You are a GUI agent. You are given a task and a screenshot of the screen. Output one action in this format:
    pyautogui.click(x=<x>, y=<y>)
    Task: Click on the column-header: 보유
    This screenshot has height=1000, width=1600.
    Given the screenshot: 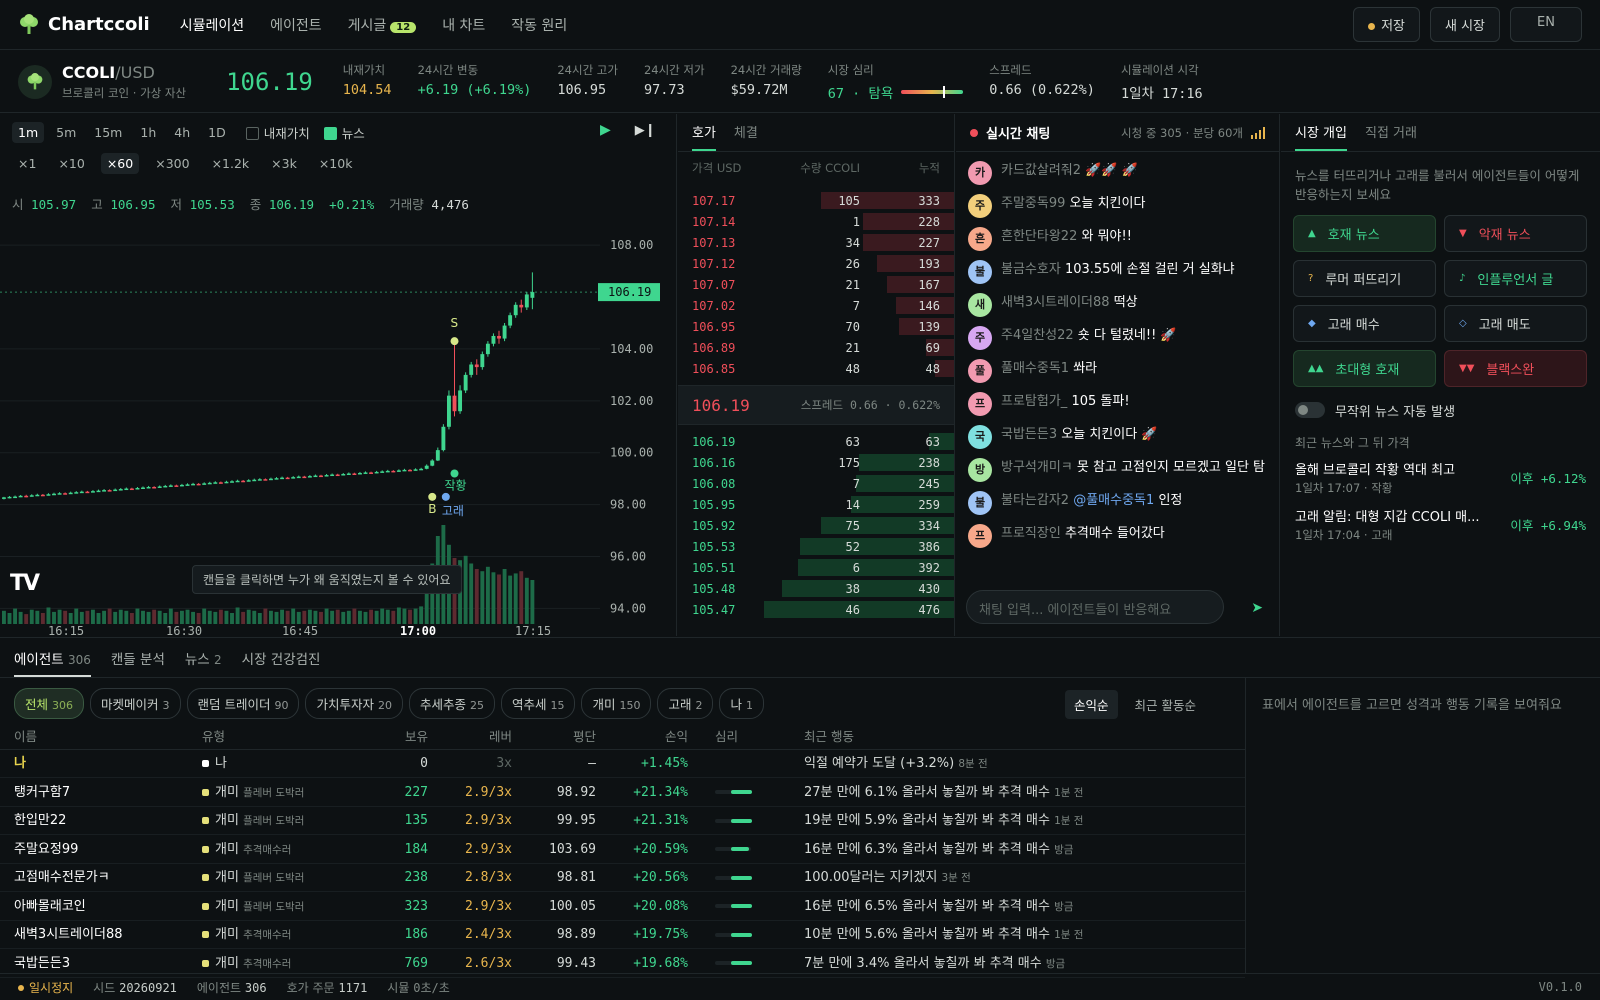 What is the action you would take?
    pyautogui.click(x=384, y=737)
    